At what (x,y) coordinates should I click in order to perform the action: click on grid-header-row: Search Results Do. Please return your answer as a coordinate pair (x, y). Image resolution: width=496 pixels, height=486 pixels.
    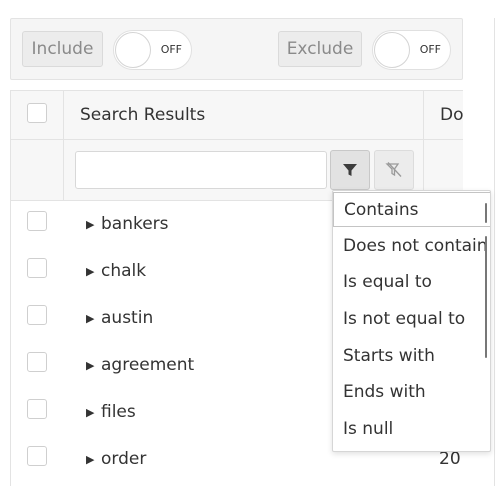
    Looking at the image, I should click on (237, 115).